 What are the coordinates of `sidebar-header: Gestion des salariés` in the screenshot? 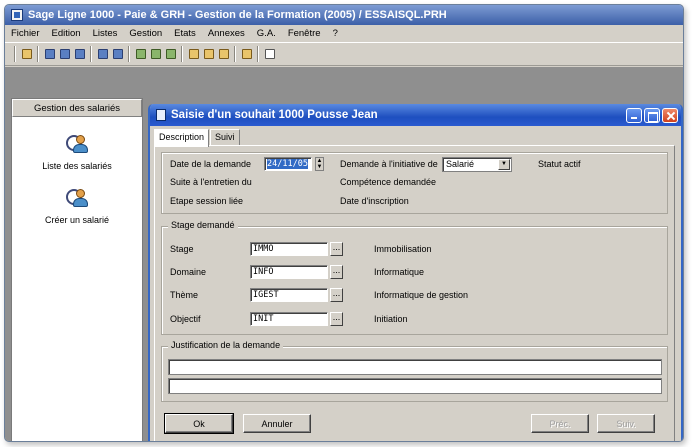 It's located at (77, 108).